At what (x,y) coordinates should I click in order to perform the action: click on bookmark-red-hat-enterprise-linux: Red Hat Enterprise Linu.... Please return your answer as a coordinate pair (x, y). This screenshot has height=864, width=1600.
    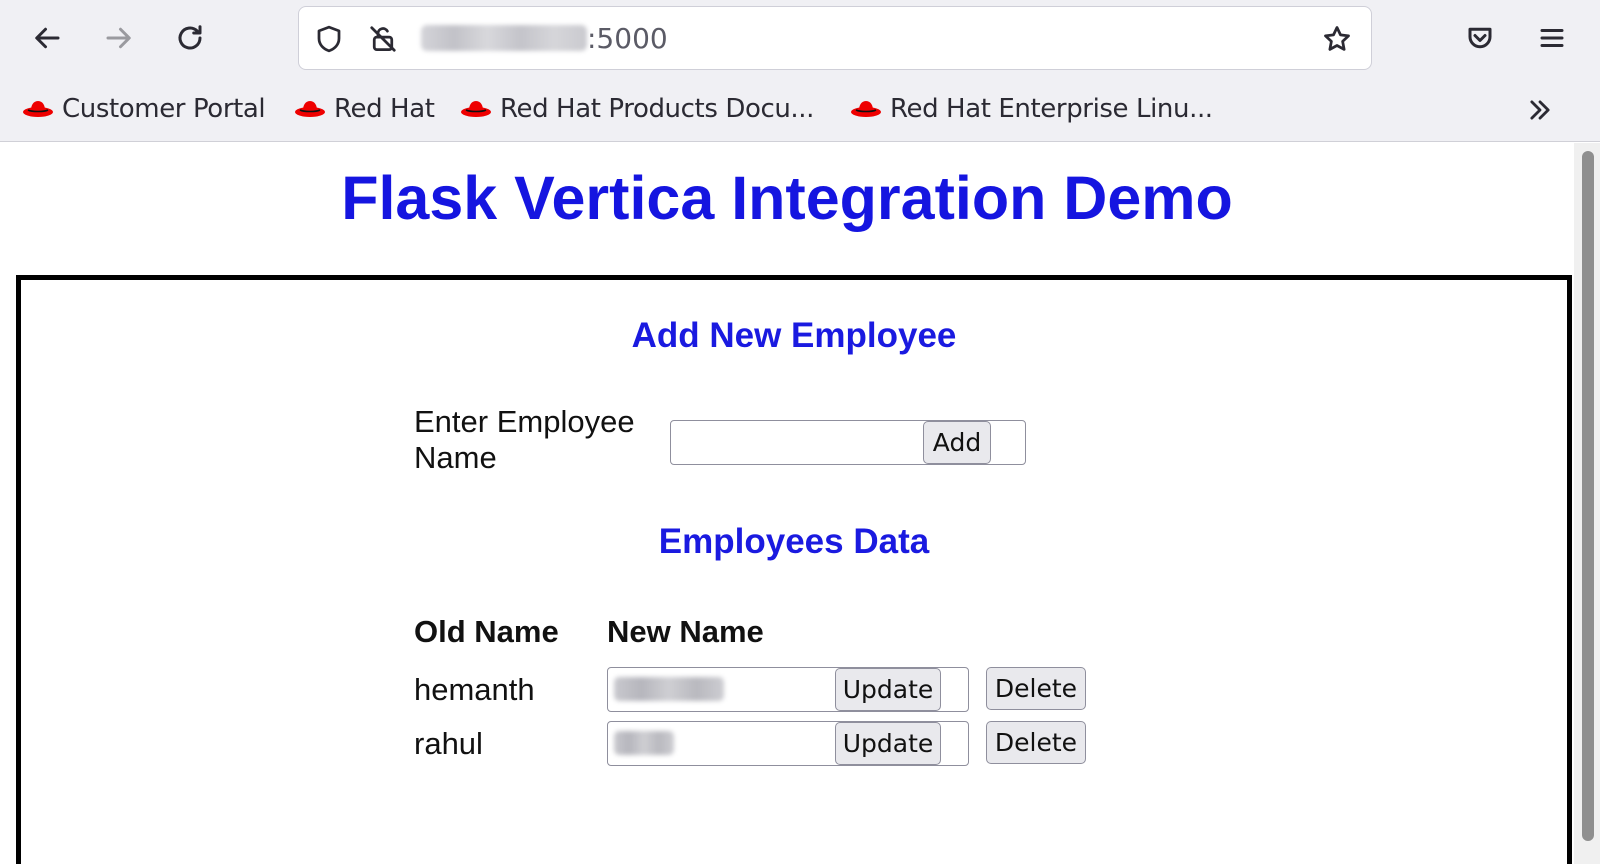
    Looking at the image, I should click on (1031, 109).